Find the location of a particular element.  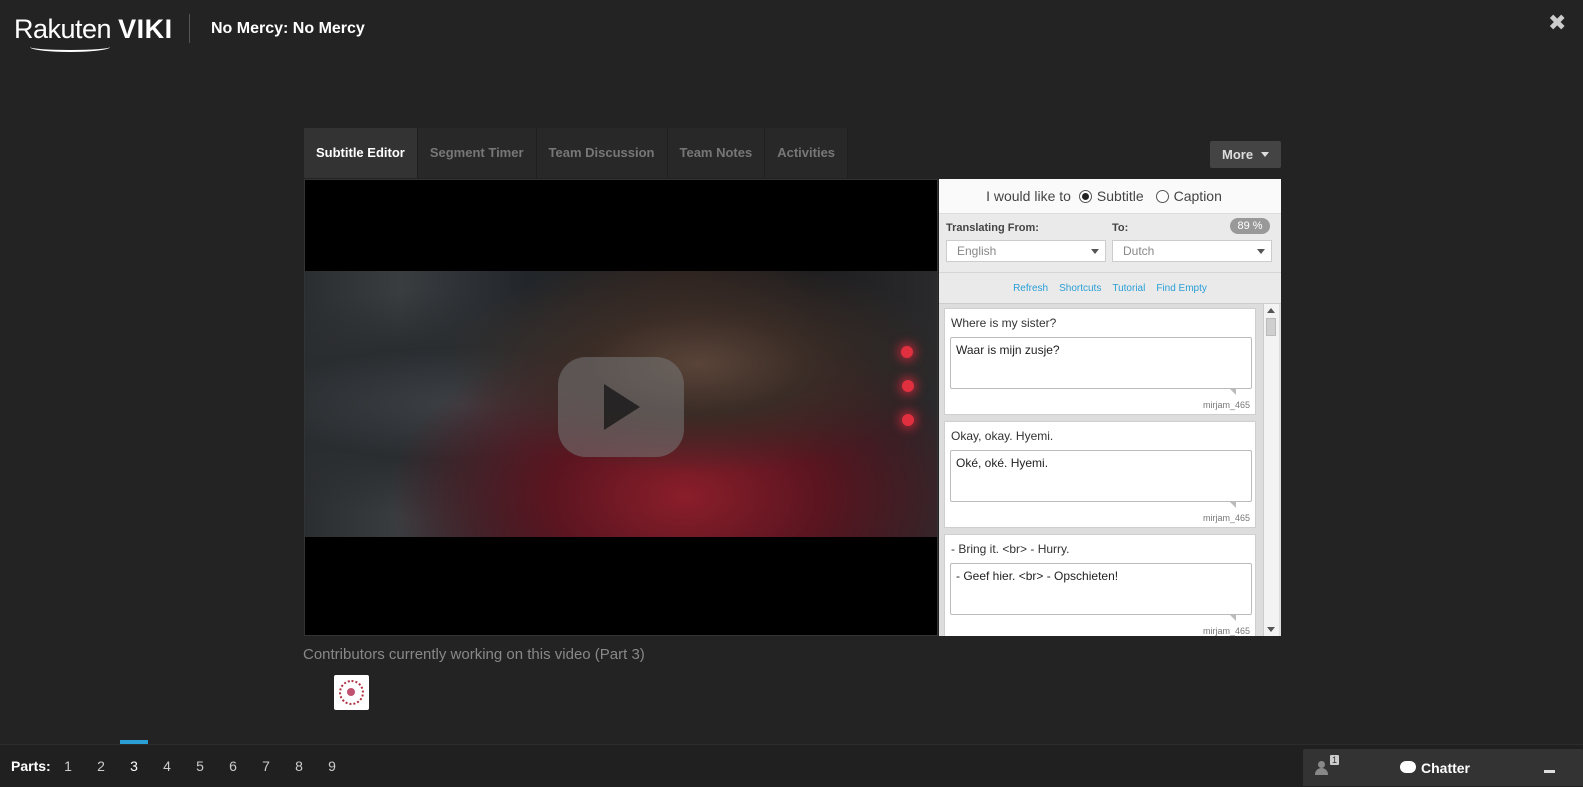

logo-viki-text: VIKI is located at coordinates (145, 28).